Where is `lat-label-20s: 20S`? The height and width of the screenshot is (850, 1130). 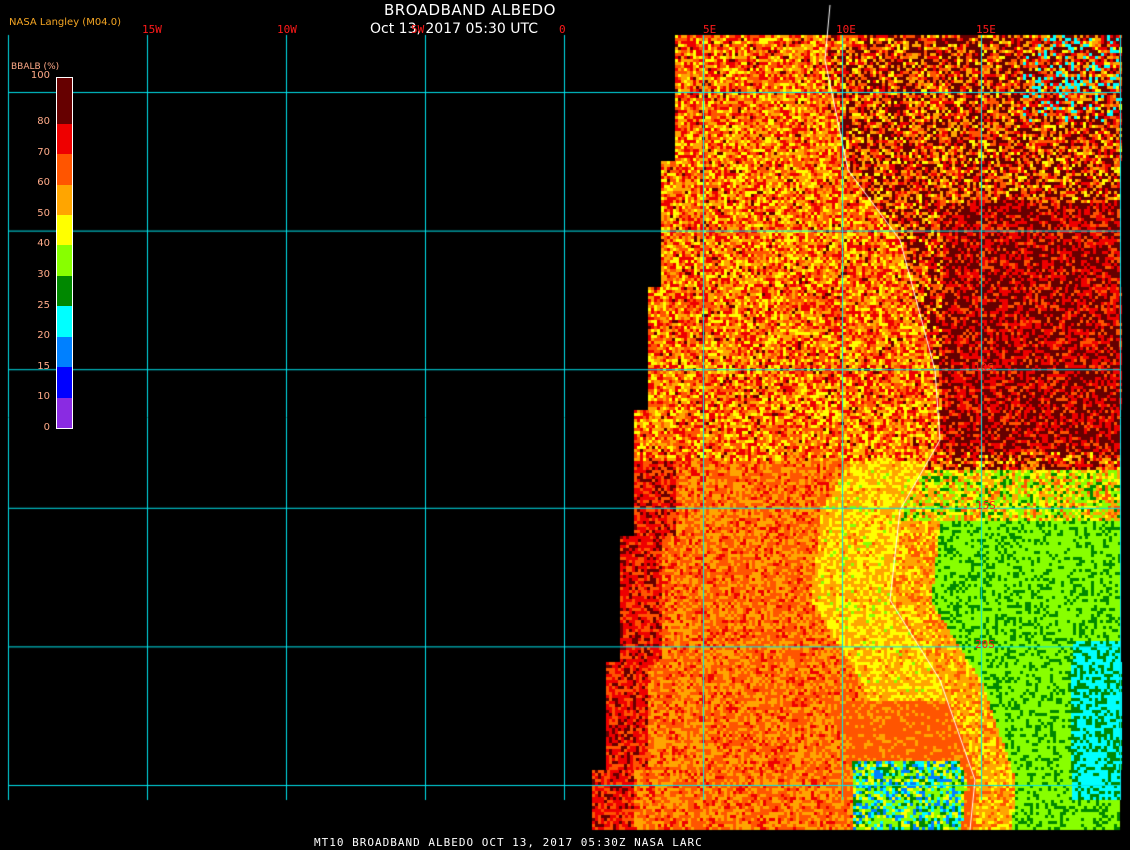
lat-label-20s: 20S is located at coordinates (985, 644).